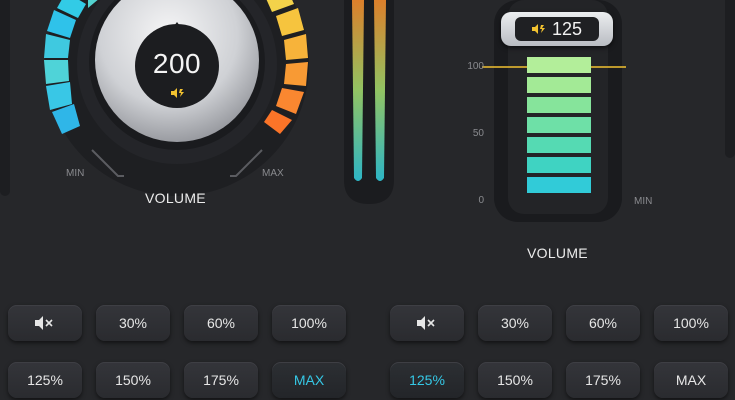 This screenshot has height=400, width=735. I want to click on left-preset-100: 100%, so click(309, 323).